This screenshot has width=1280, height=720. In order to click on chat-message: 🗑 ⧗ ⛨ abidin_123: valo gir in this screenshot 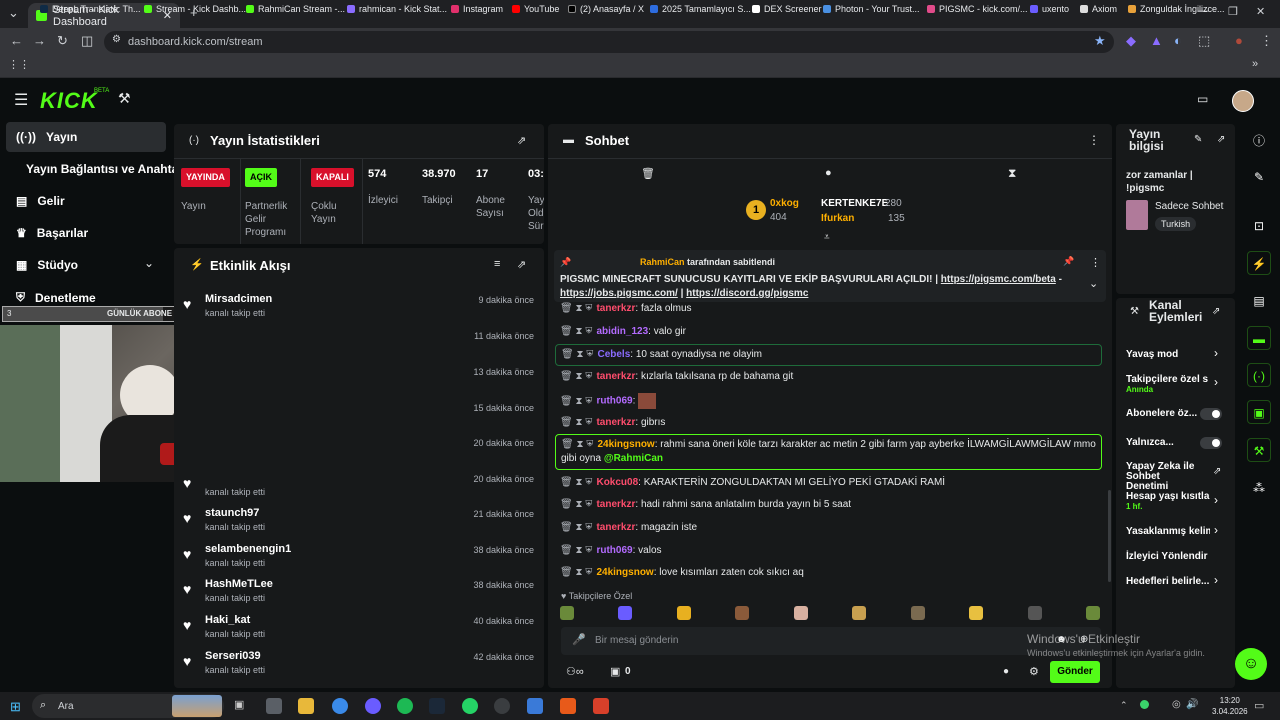, I will do `click(830, 332)`.